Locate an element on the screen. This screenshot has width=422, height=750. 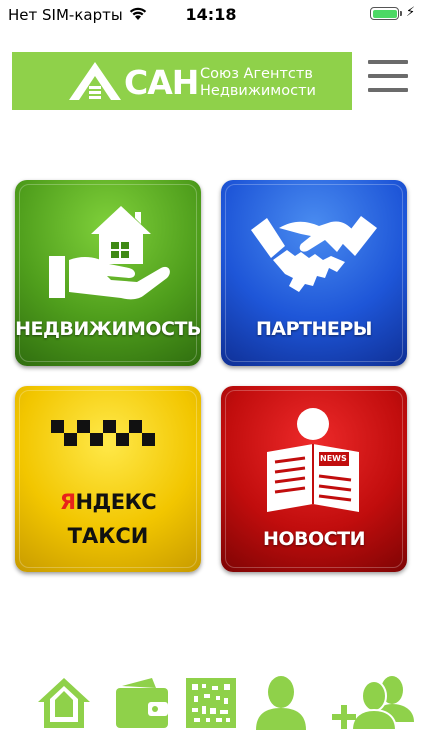
clock: 14:18 is located at coordinates (211, 14).